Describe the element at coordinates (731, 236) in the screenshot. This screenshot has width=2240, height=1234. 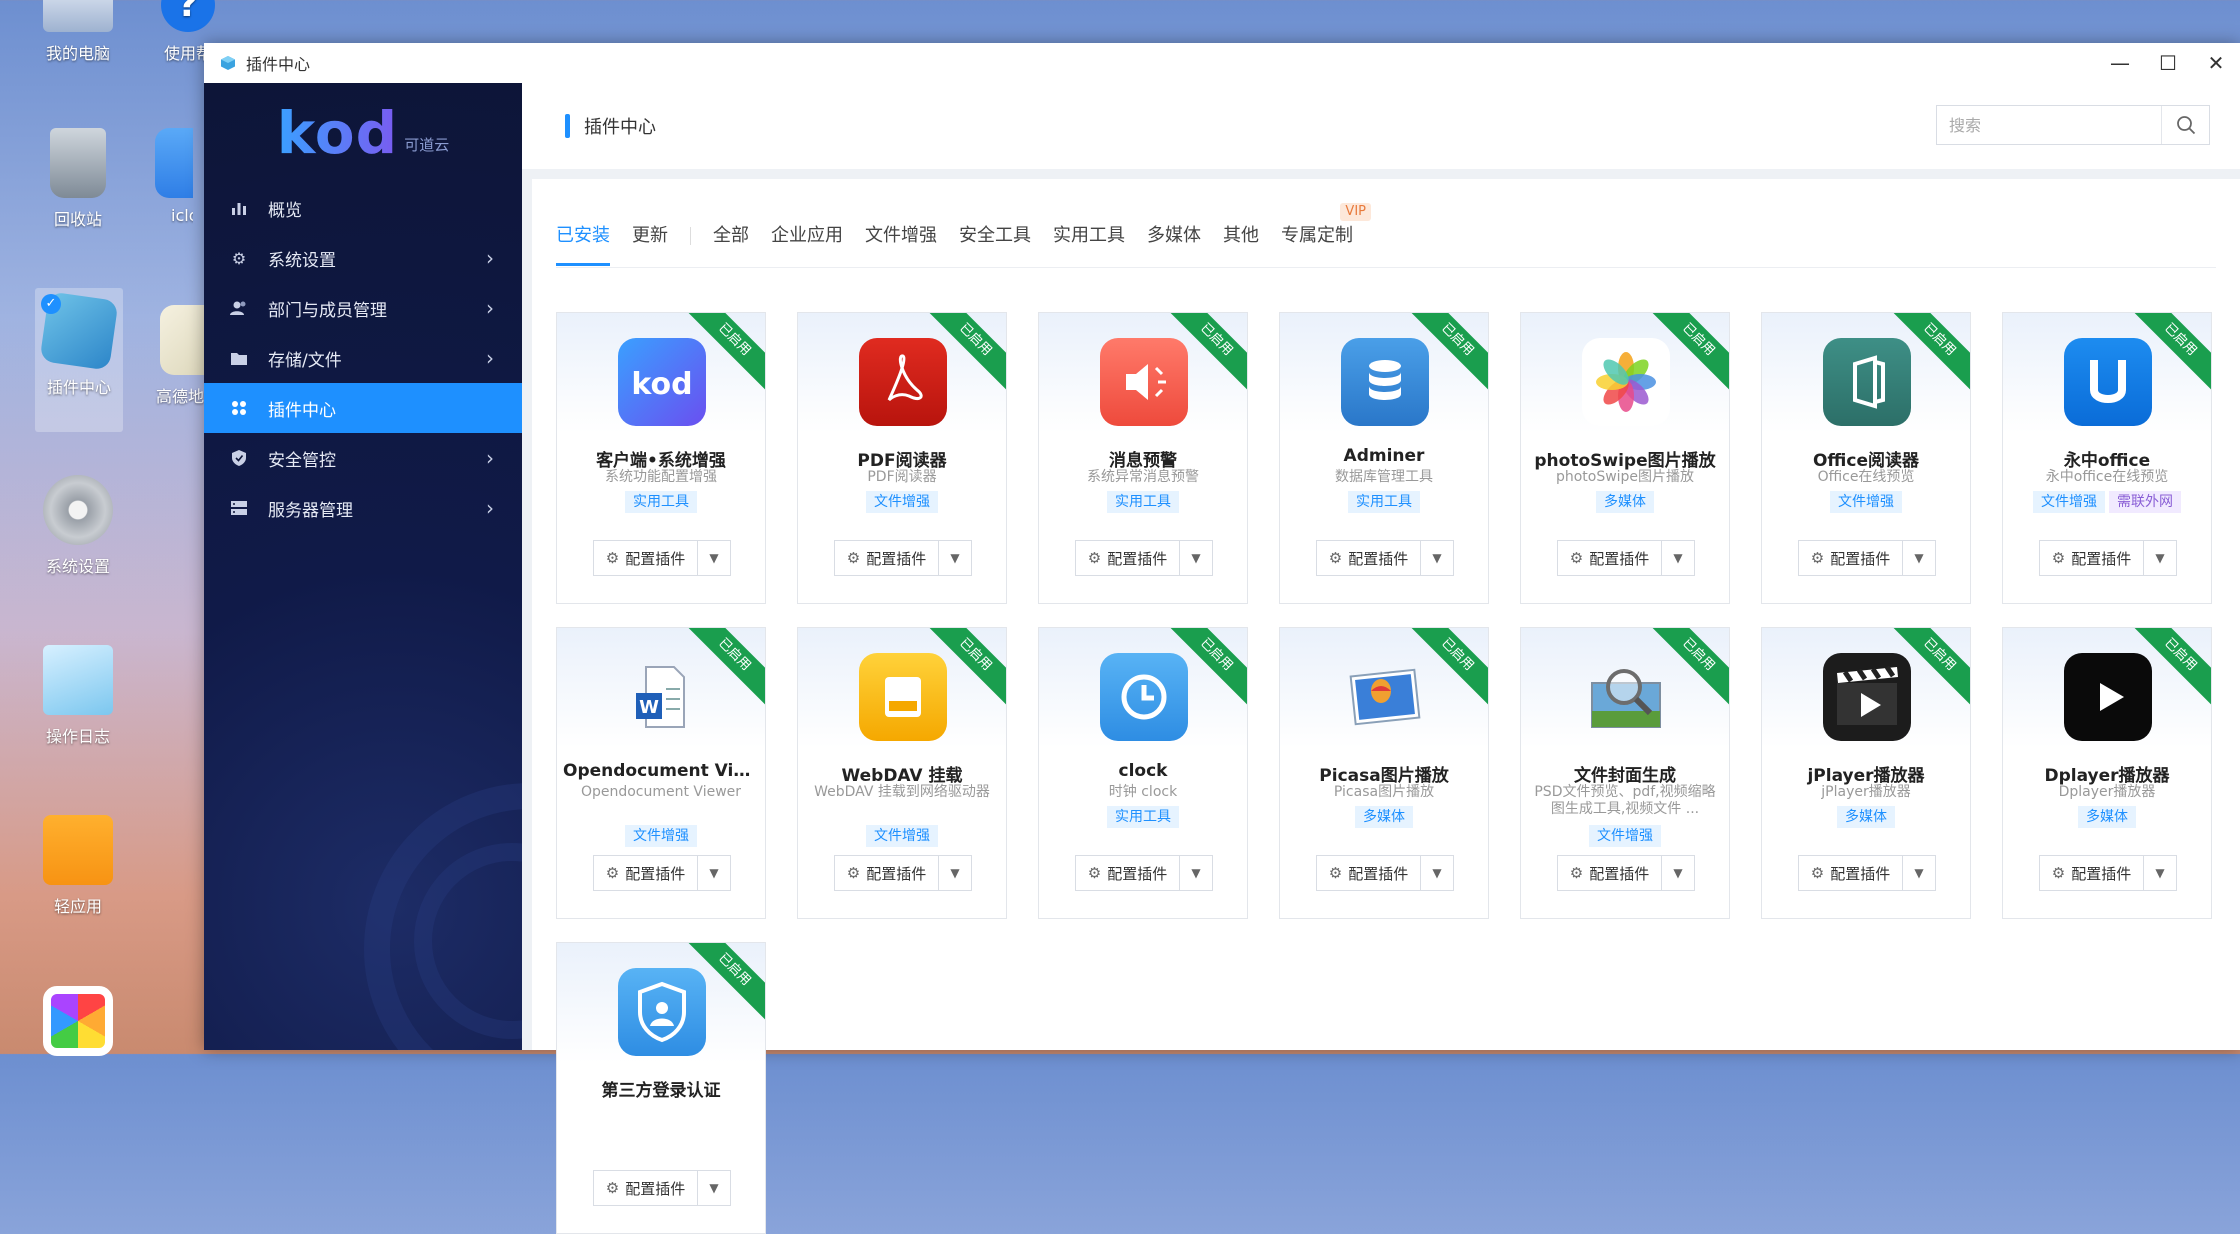
I see `tab-all: 全部` at that location.